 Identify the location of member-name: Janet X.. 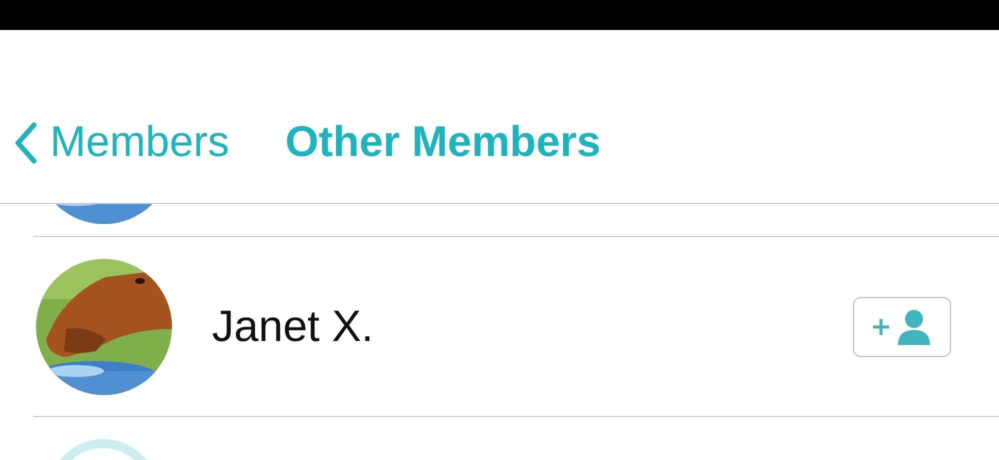
(293, 327).